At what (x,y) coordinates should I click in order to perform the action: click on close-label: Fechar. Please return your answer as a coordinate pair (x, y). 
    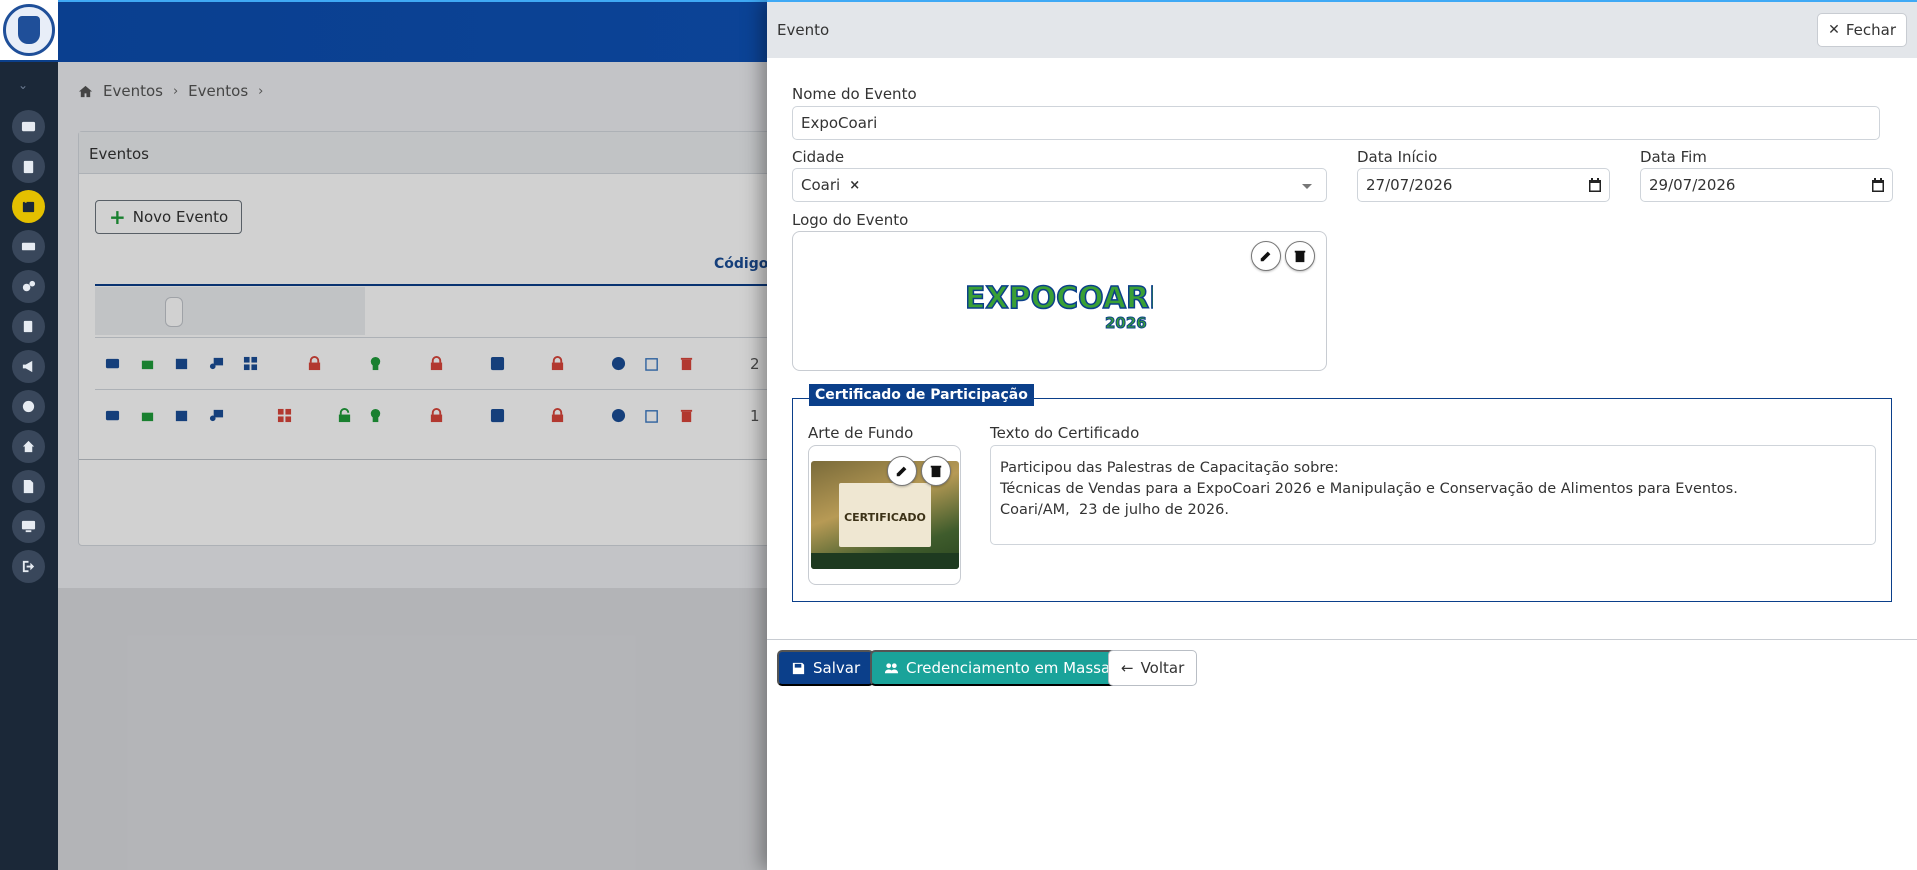
    Looking at the image, I should click on (1870, 30).